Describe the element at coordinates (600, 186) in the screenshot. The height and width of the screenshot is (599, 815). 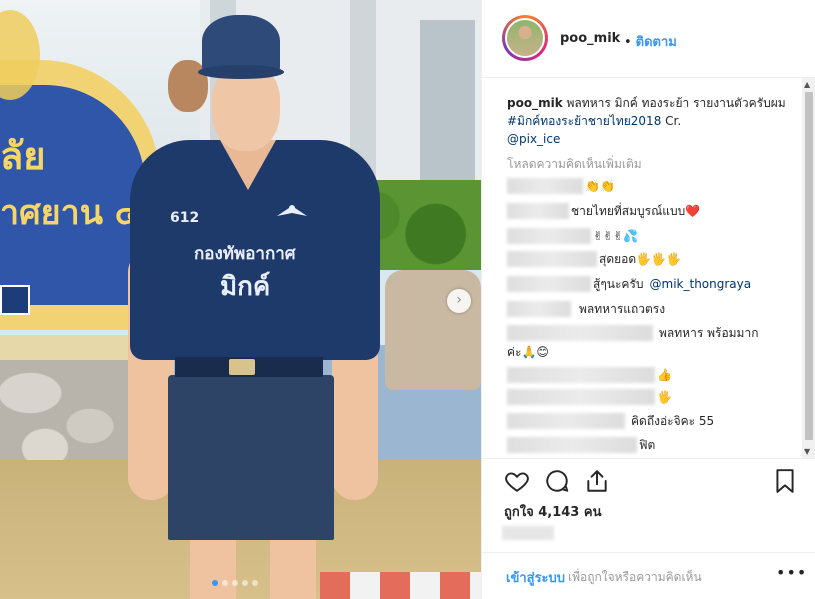
I see `comment-text: 👏👏` at that location.